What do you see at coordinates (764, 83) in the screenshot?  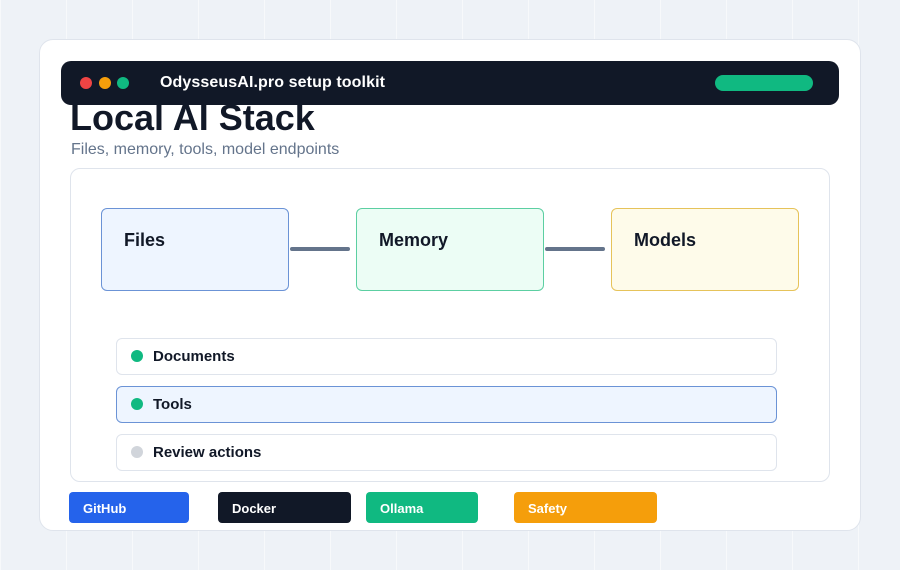 I see `status-pill` at bounding box center [764, 83].